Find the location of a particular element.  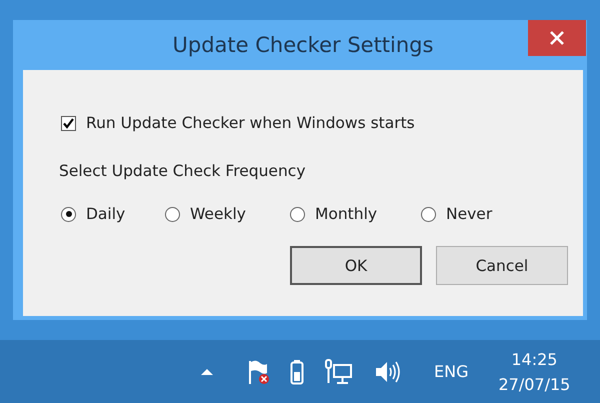

cancel-button: Cancel is located at coordinates (502, 265).